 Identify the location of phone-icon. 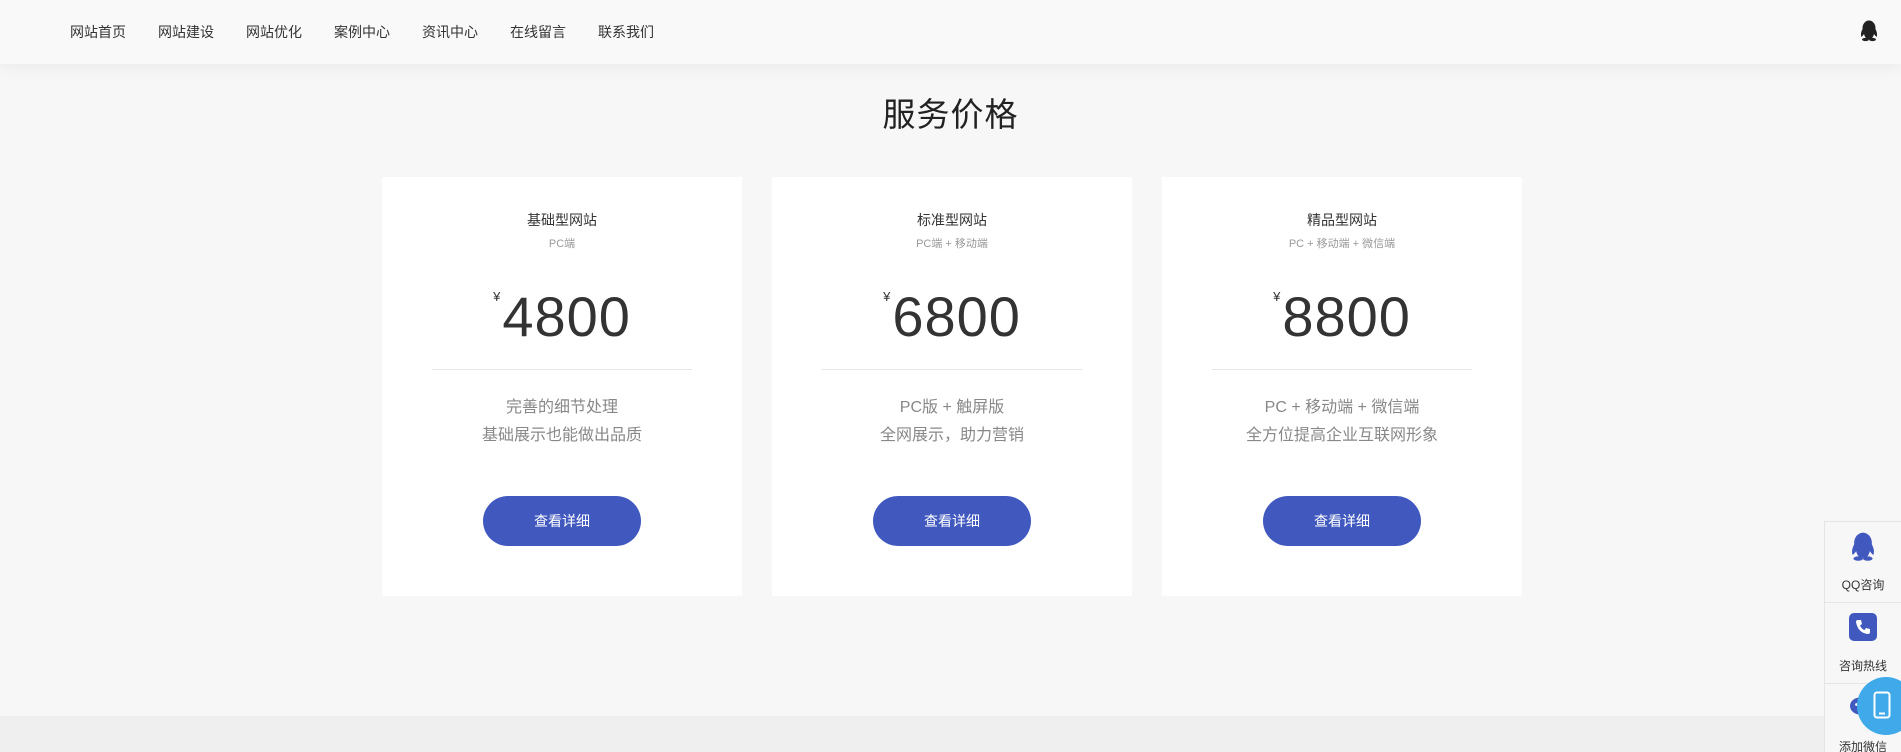
(1863, 627).